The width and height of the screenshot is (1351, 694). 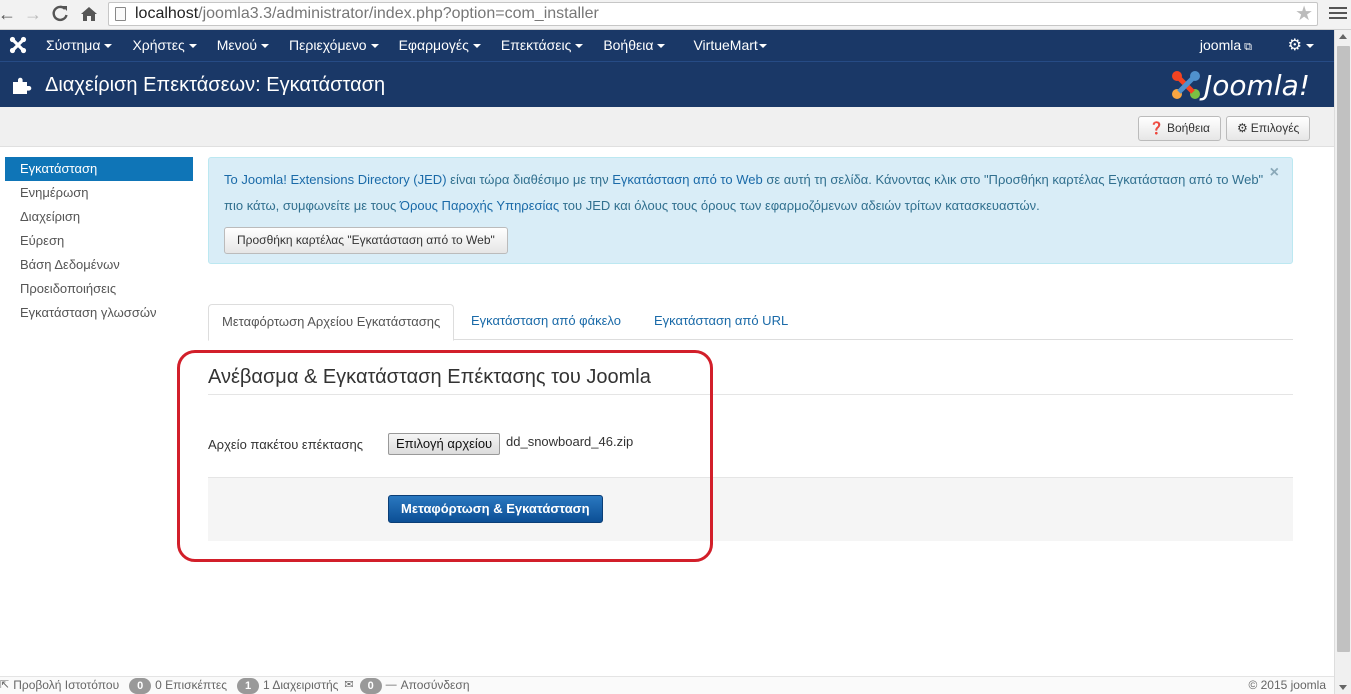 I want to click on scroll-up-icon, so click(x=1343, y=36).